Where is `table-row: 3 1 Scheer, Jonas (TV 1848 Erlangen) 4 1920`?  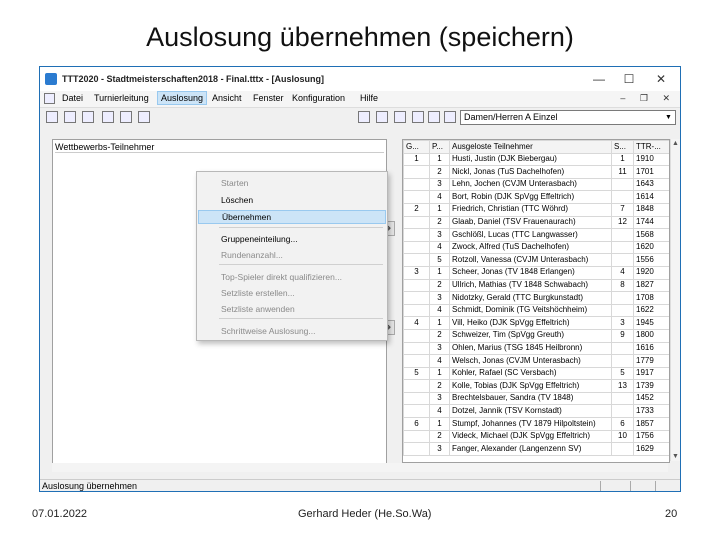 table-row: 3 1 Scheer, Jonas (TV 1848 Erlangen) 4 1920 is located at coordinates (536, 272).